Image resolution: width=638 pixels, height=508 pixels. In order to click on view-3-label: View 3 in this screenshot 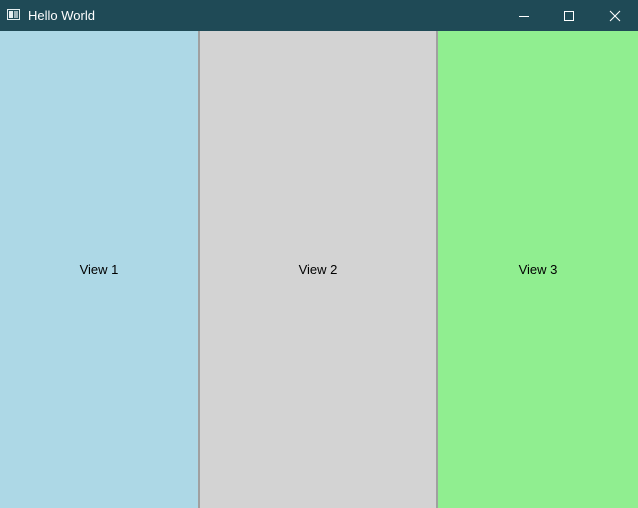, I will do `click(538, 269)`.